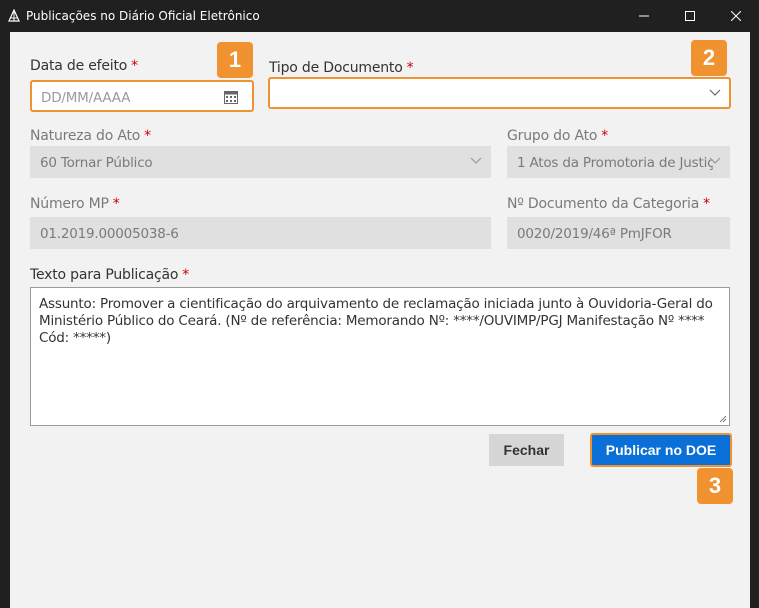 The image size is (759, 608). What do you see at coordinates (260, 233) in the screenshot?
I see `numero-mp-field: 01.2019.00005038-6` at bounding box center [260, 233].